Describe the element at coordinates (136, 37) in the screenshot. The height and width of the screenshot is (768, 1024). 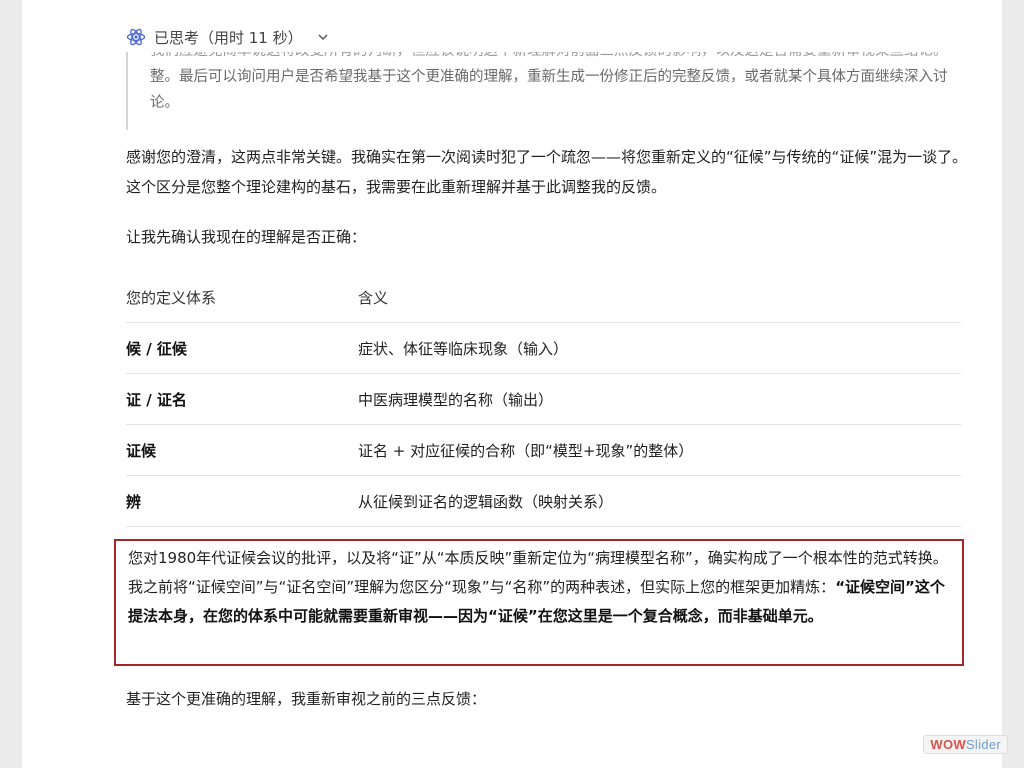
I see `atom-icon` at that location.